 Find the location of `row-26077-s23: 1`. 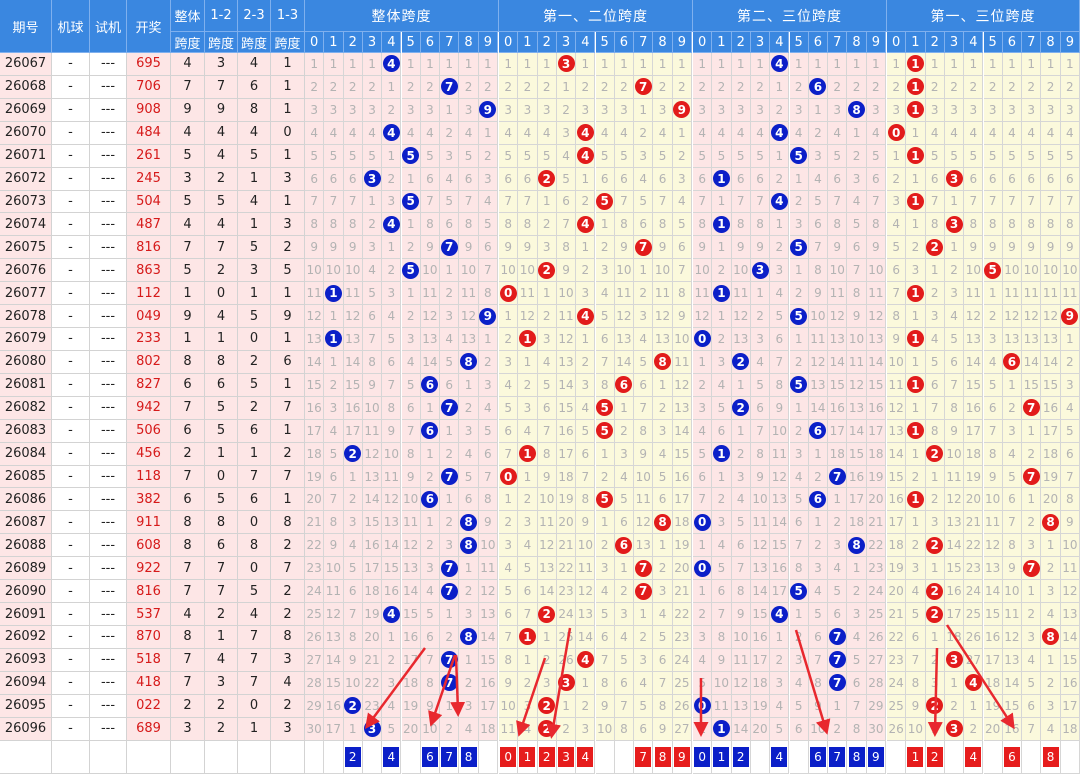

row-26077-s23: 1 is located at coordinates (254, 294).